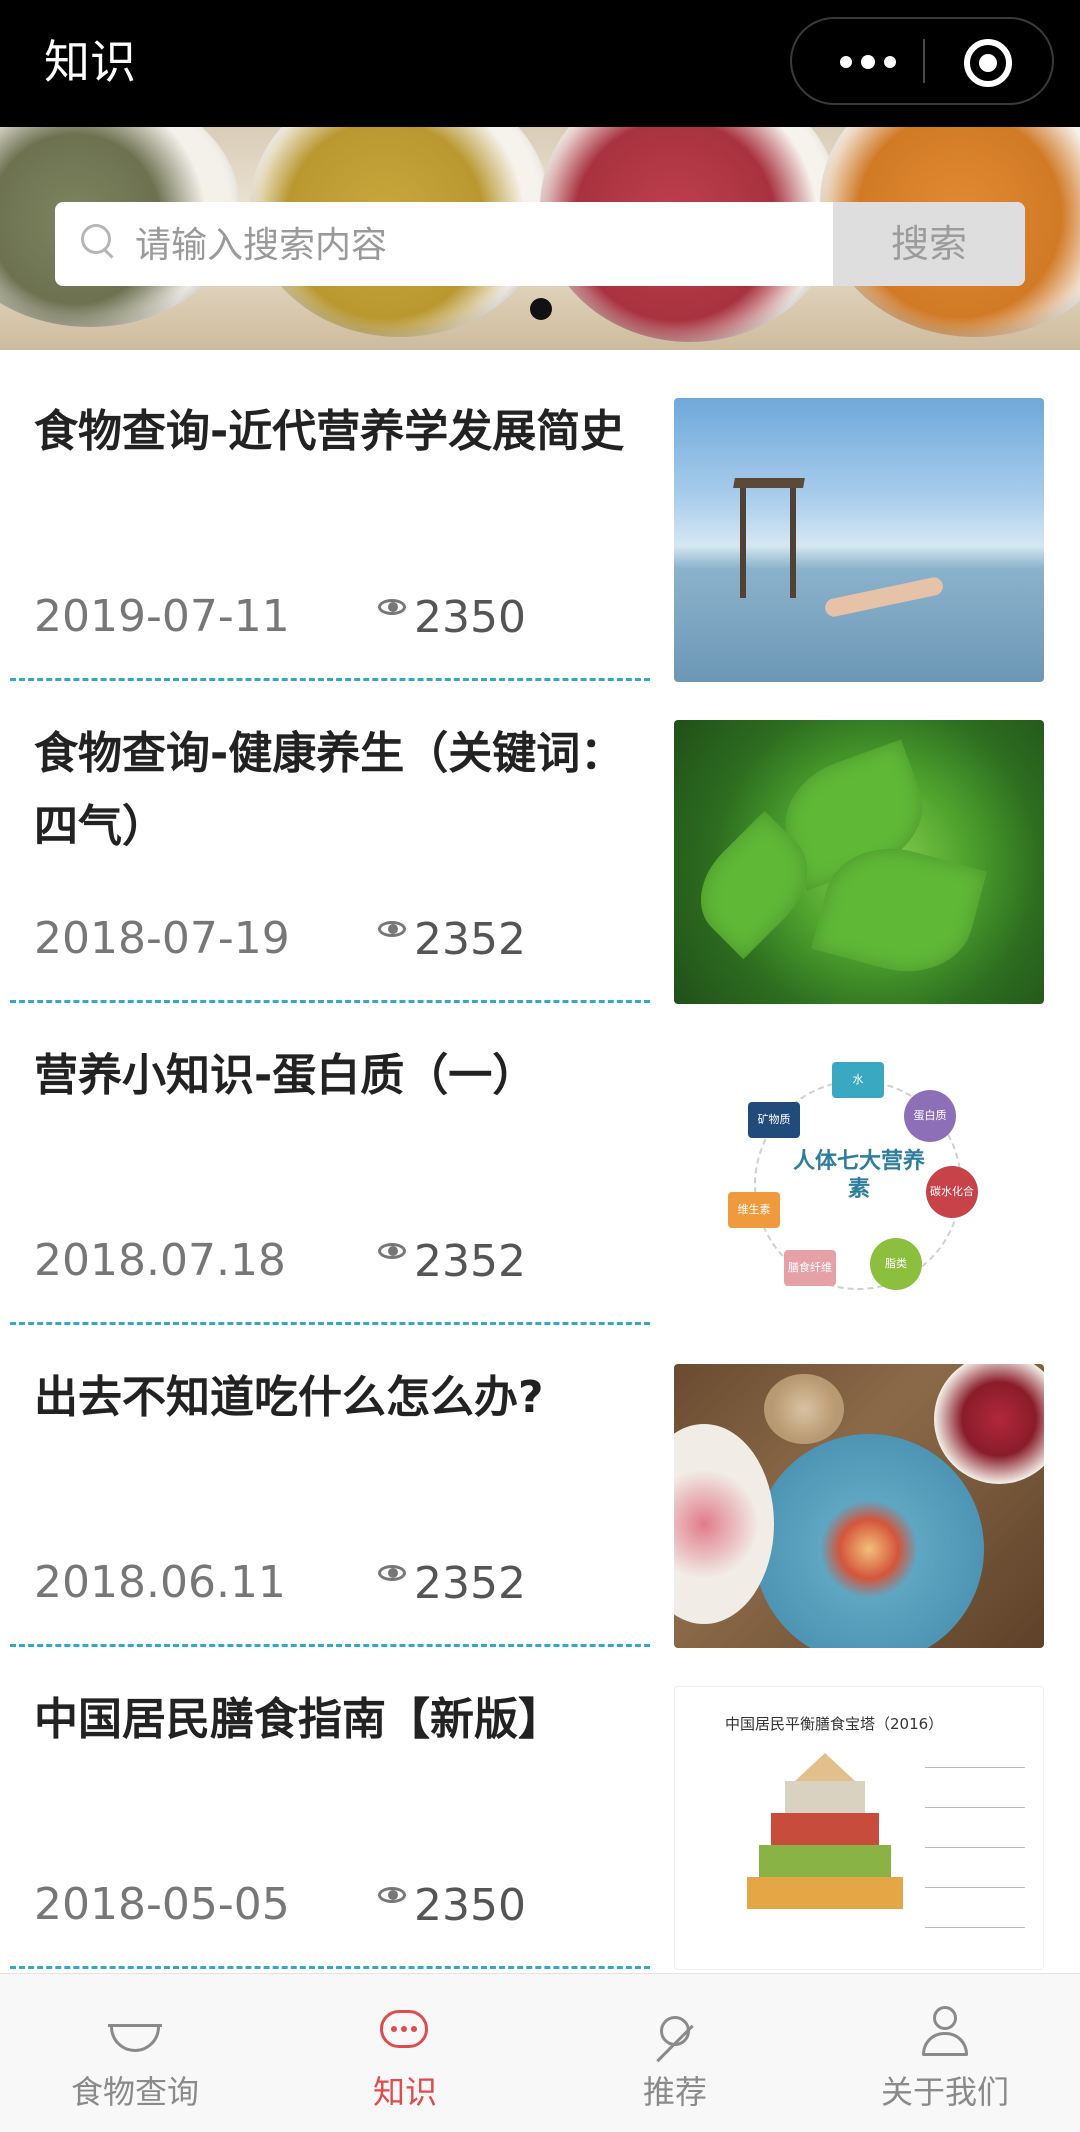  What do you see at coordinates (134, 2092) in the screenshot?
I see `tab-label: 食物查询` at bounding box center [134, 2092].